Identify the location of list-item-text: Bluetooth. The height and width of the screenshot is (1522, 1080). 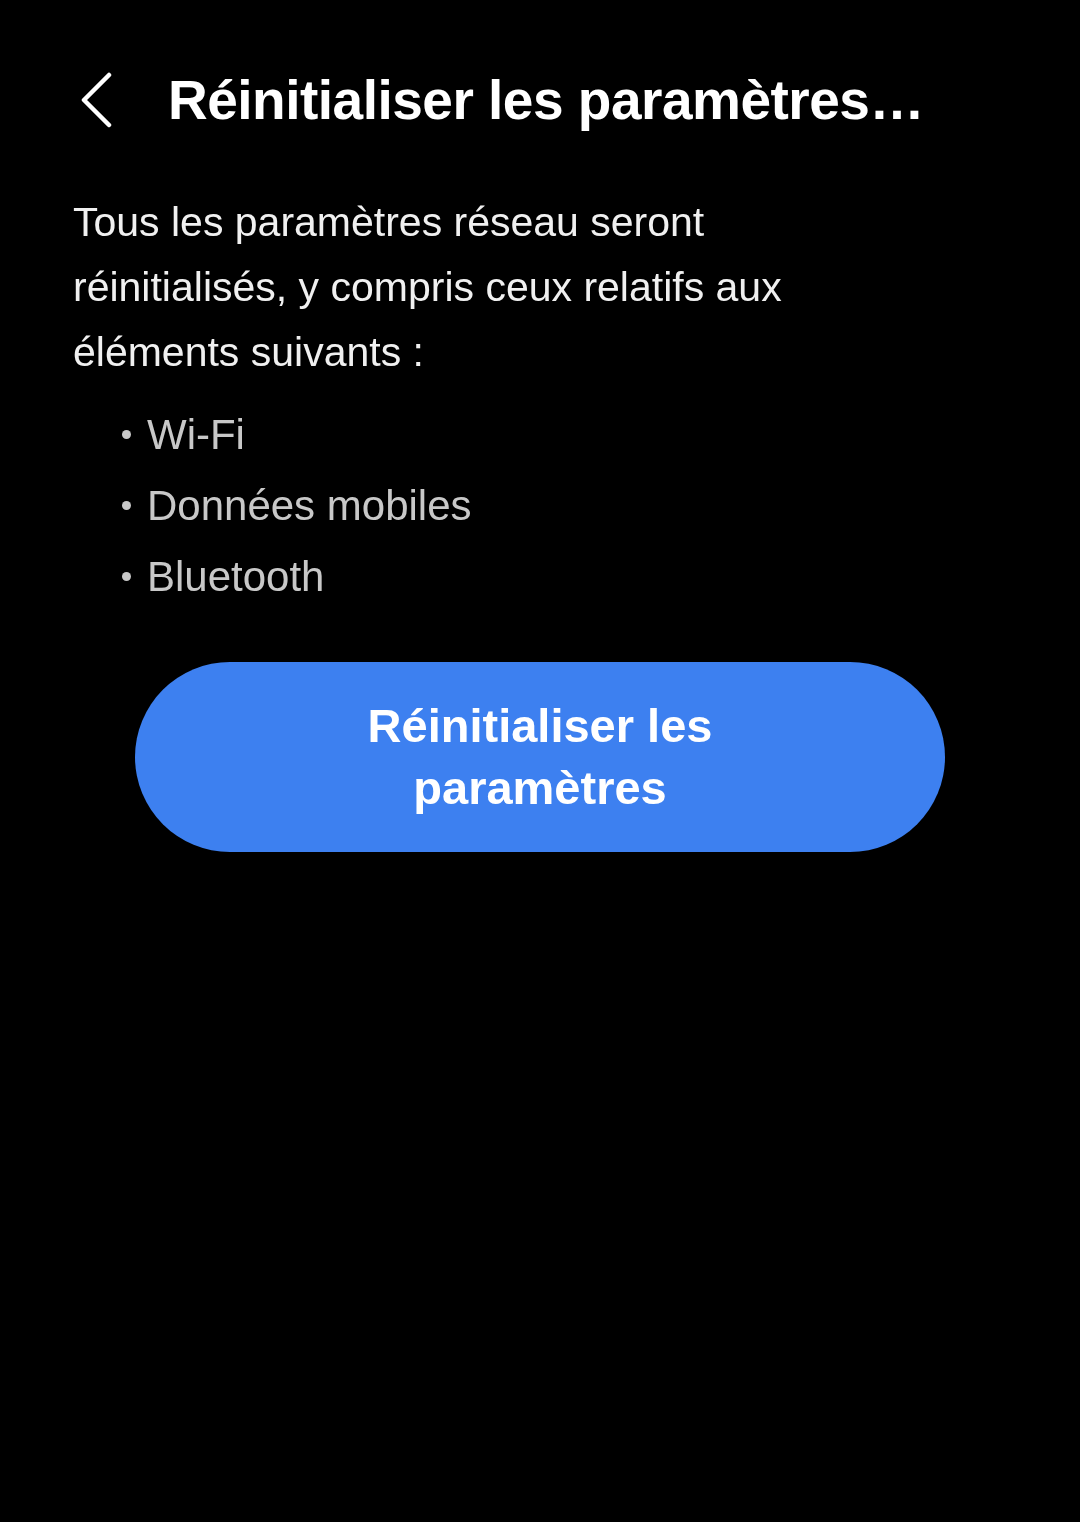
(236, 576).